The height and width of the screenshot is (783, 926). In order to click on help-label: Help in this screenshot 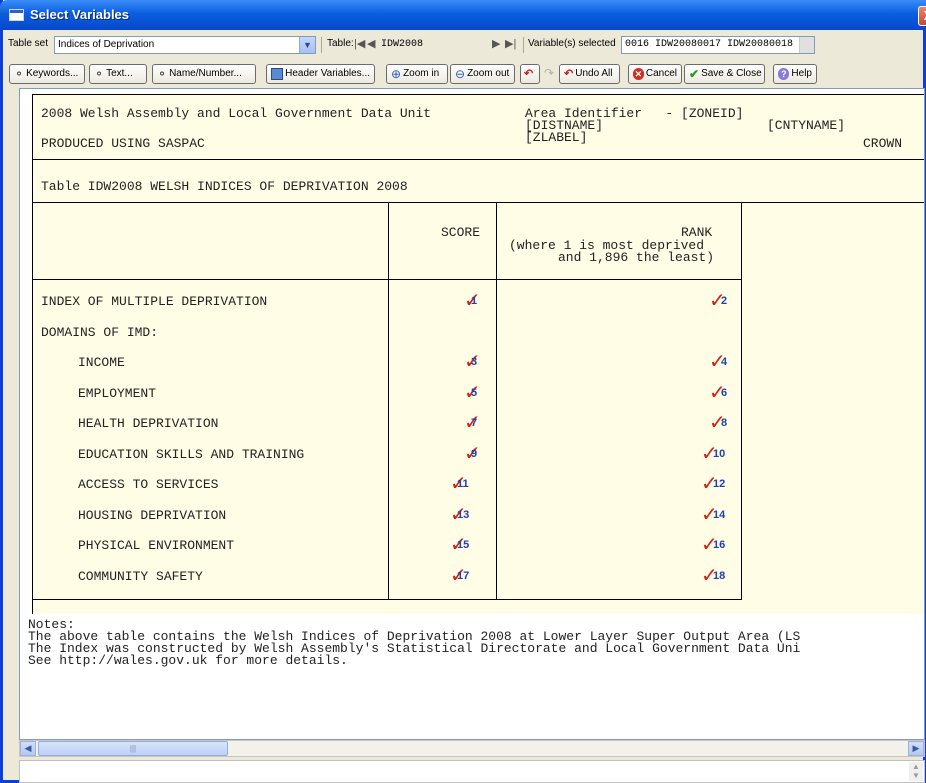, I will do `click(801, 73)`.